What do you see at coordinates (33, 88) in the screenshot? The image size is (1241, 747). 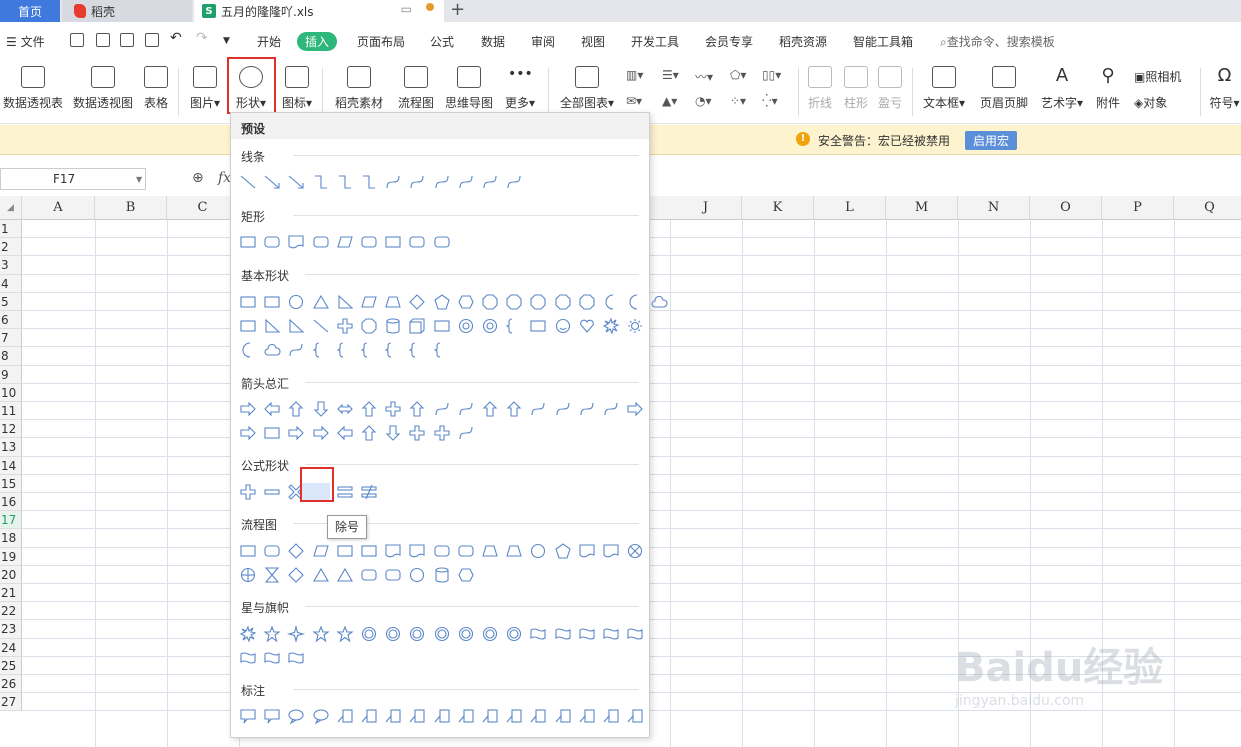 I see `pivot-table-button: 数据透视表` at bounding box center [33, 88].